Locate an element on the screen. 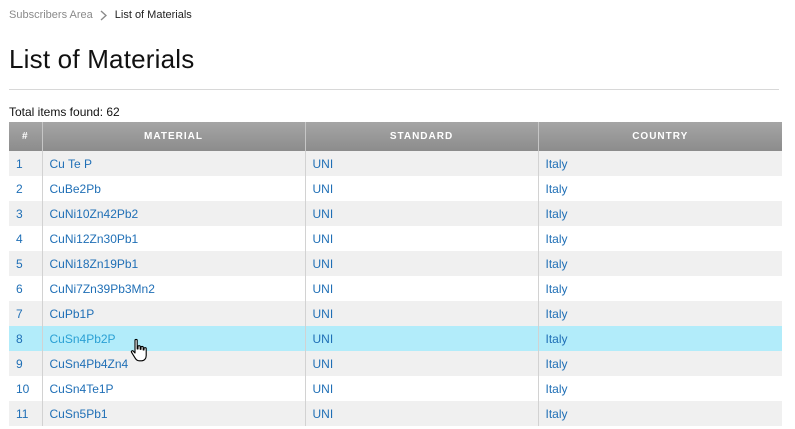  row-index: 5 is located at coordinates (26, 263).